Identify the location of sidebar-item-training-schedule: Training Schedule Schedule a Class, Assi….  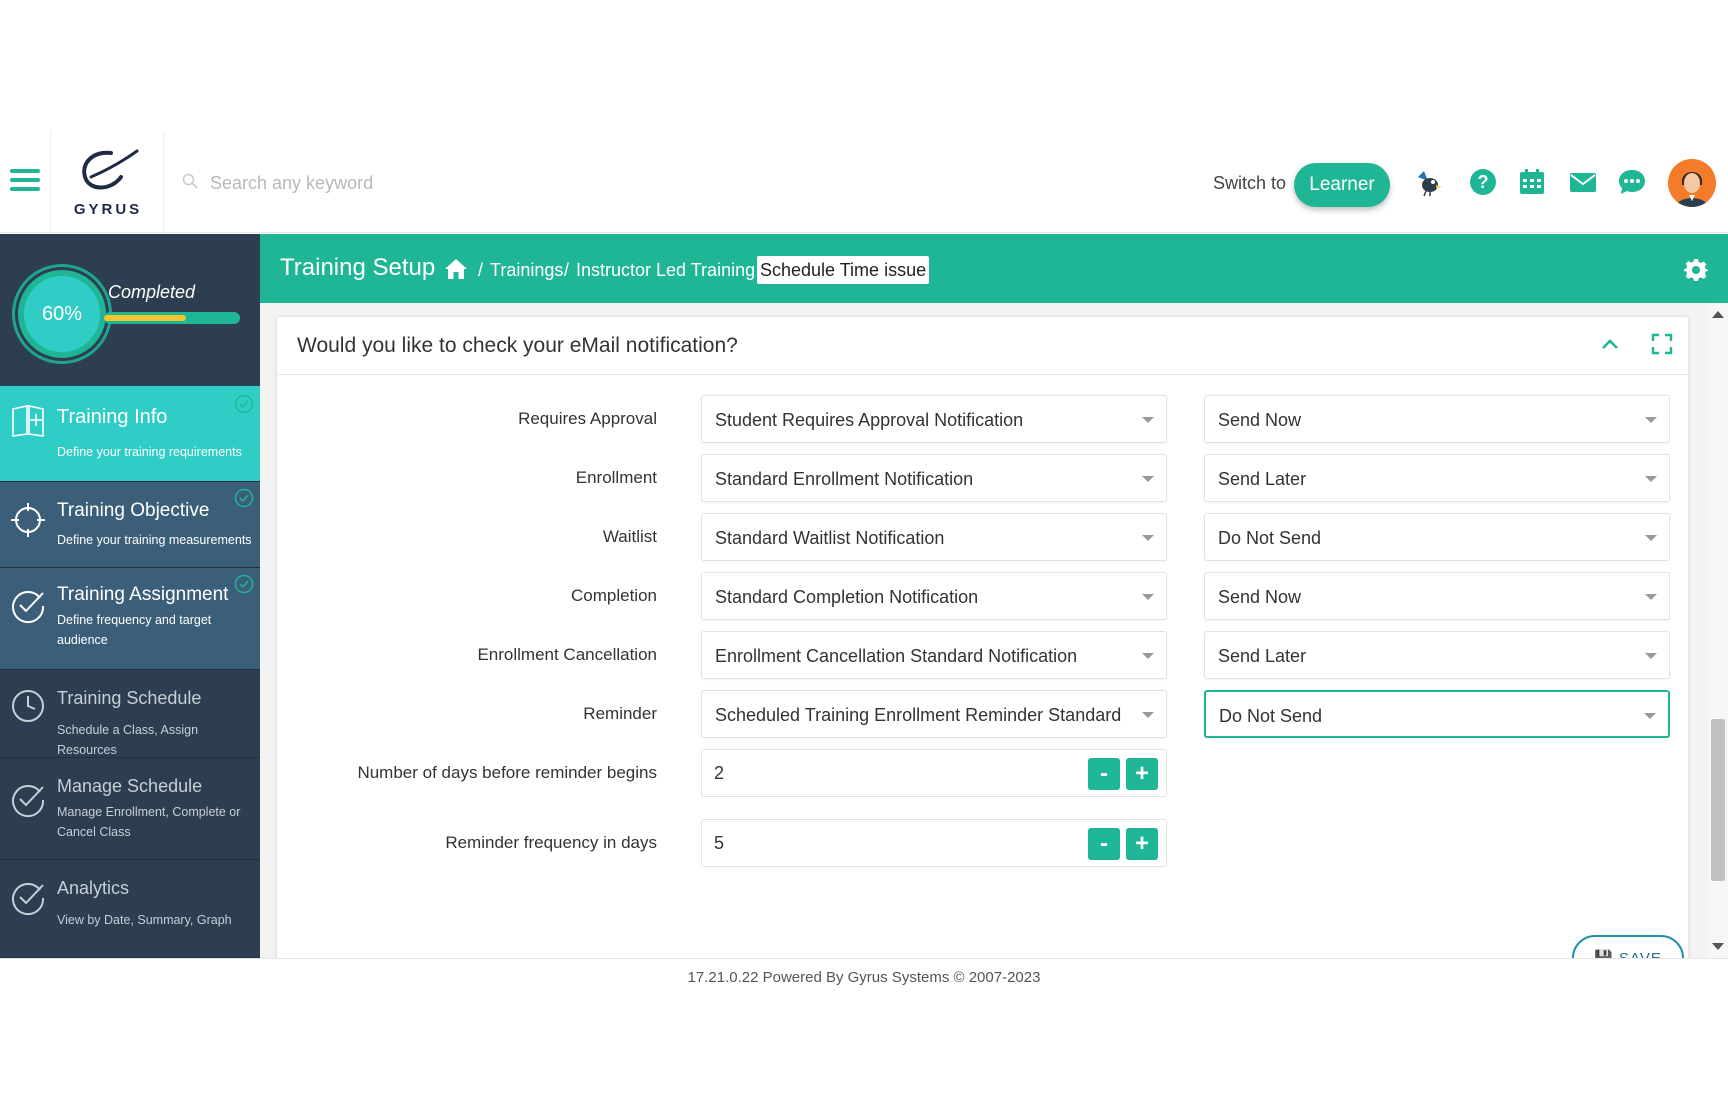
(130, 714).